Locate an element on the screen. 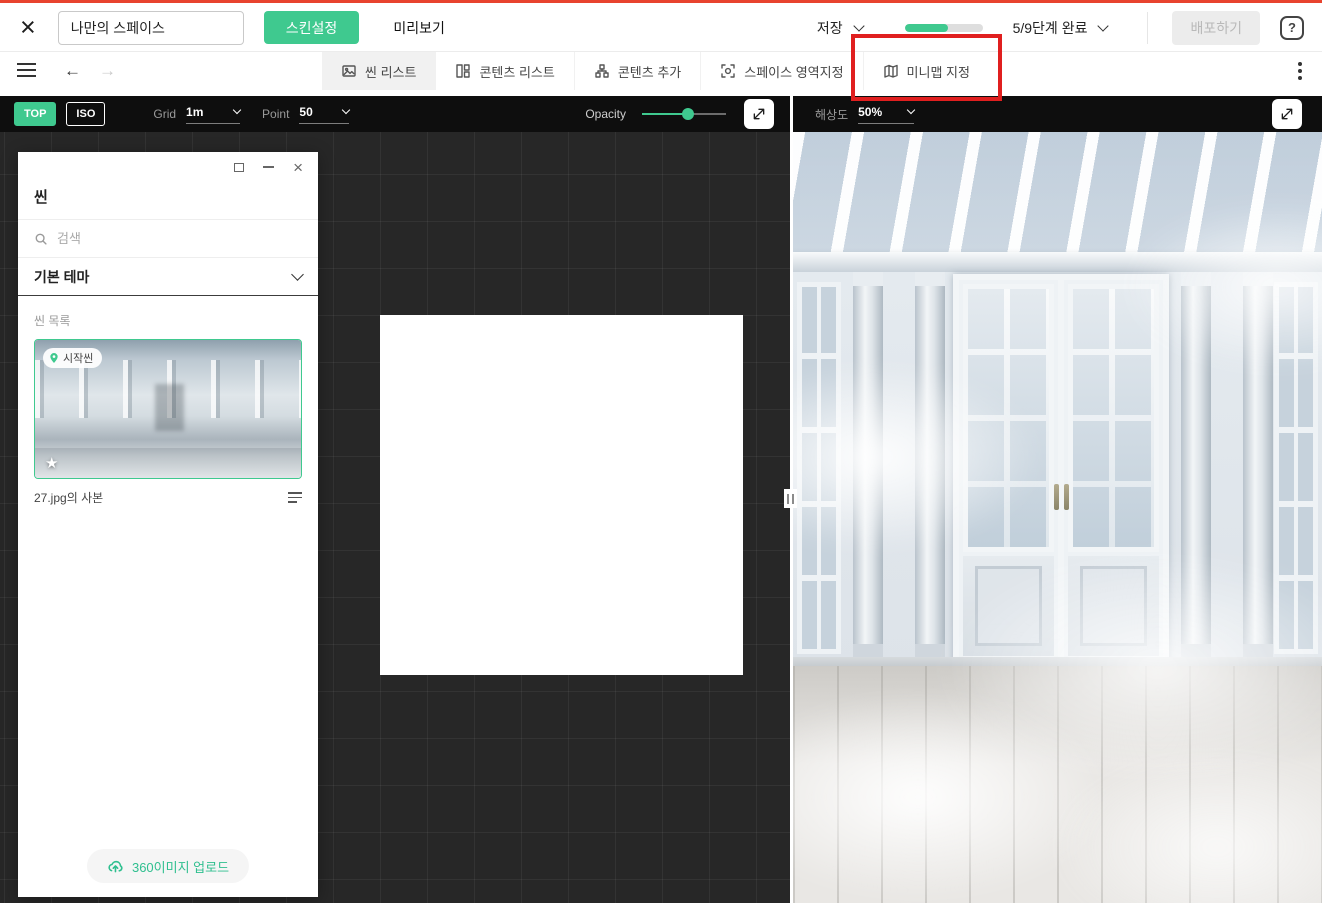 The width and height of the screenshot is (1322, 903). progress-bar is located at coordinates (943, 27).